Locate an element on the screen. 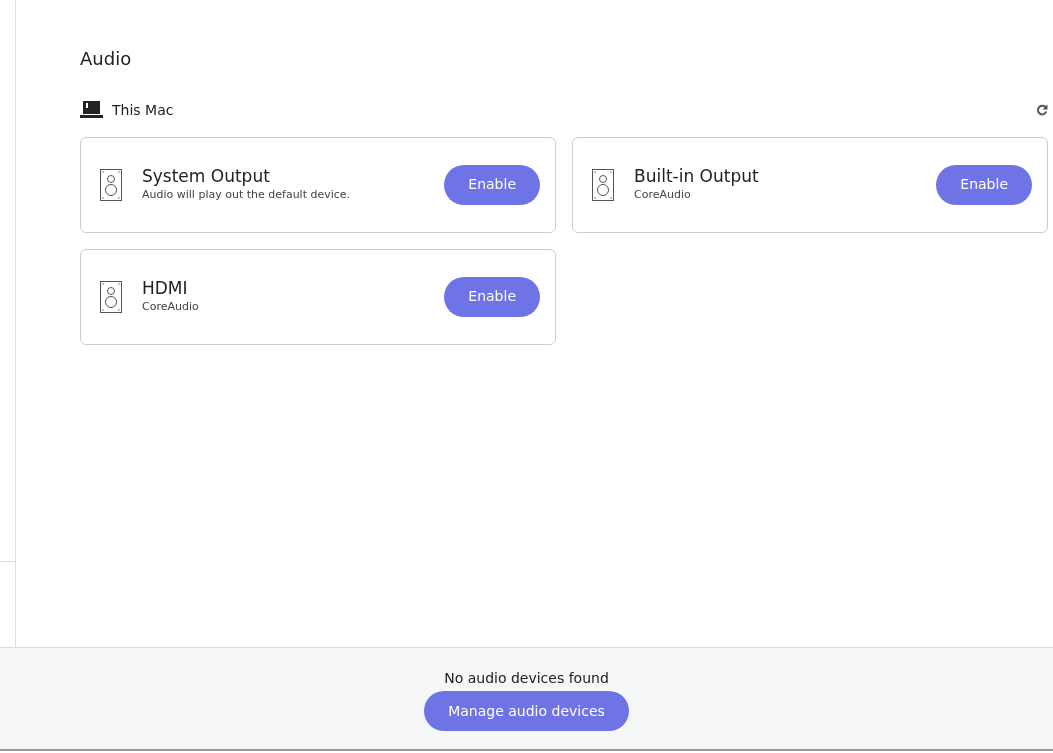 This screenshot has height=753, width=1053. device-detail: Audio will play out the default device. is located at coordinates (247, 194).